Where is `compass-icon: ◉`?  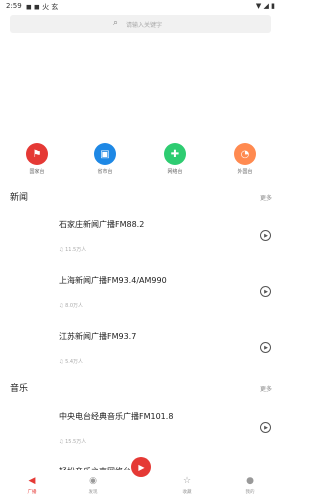
compass-icon: ◉ is located at coordinates (93, 481).